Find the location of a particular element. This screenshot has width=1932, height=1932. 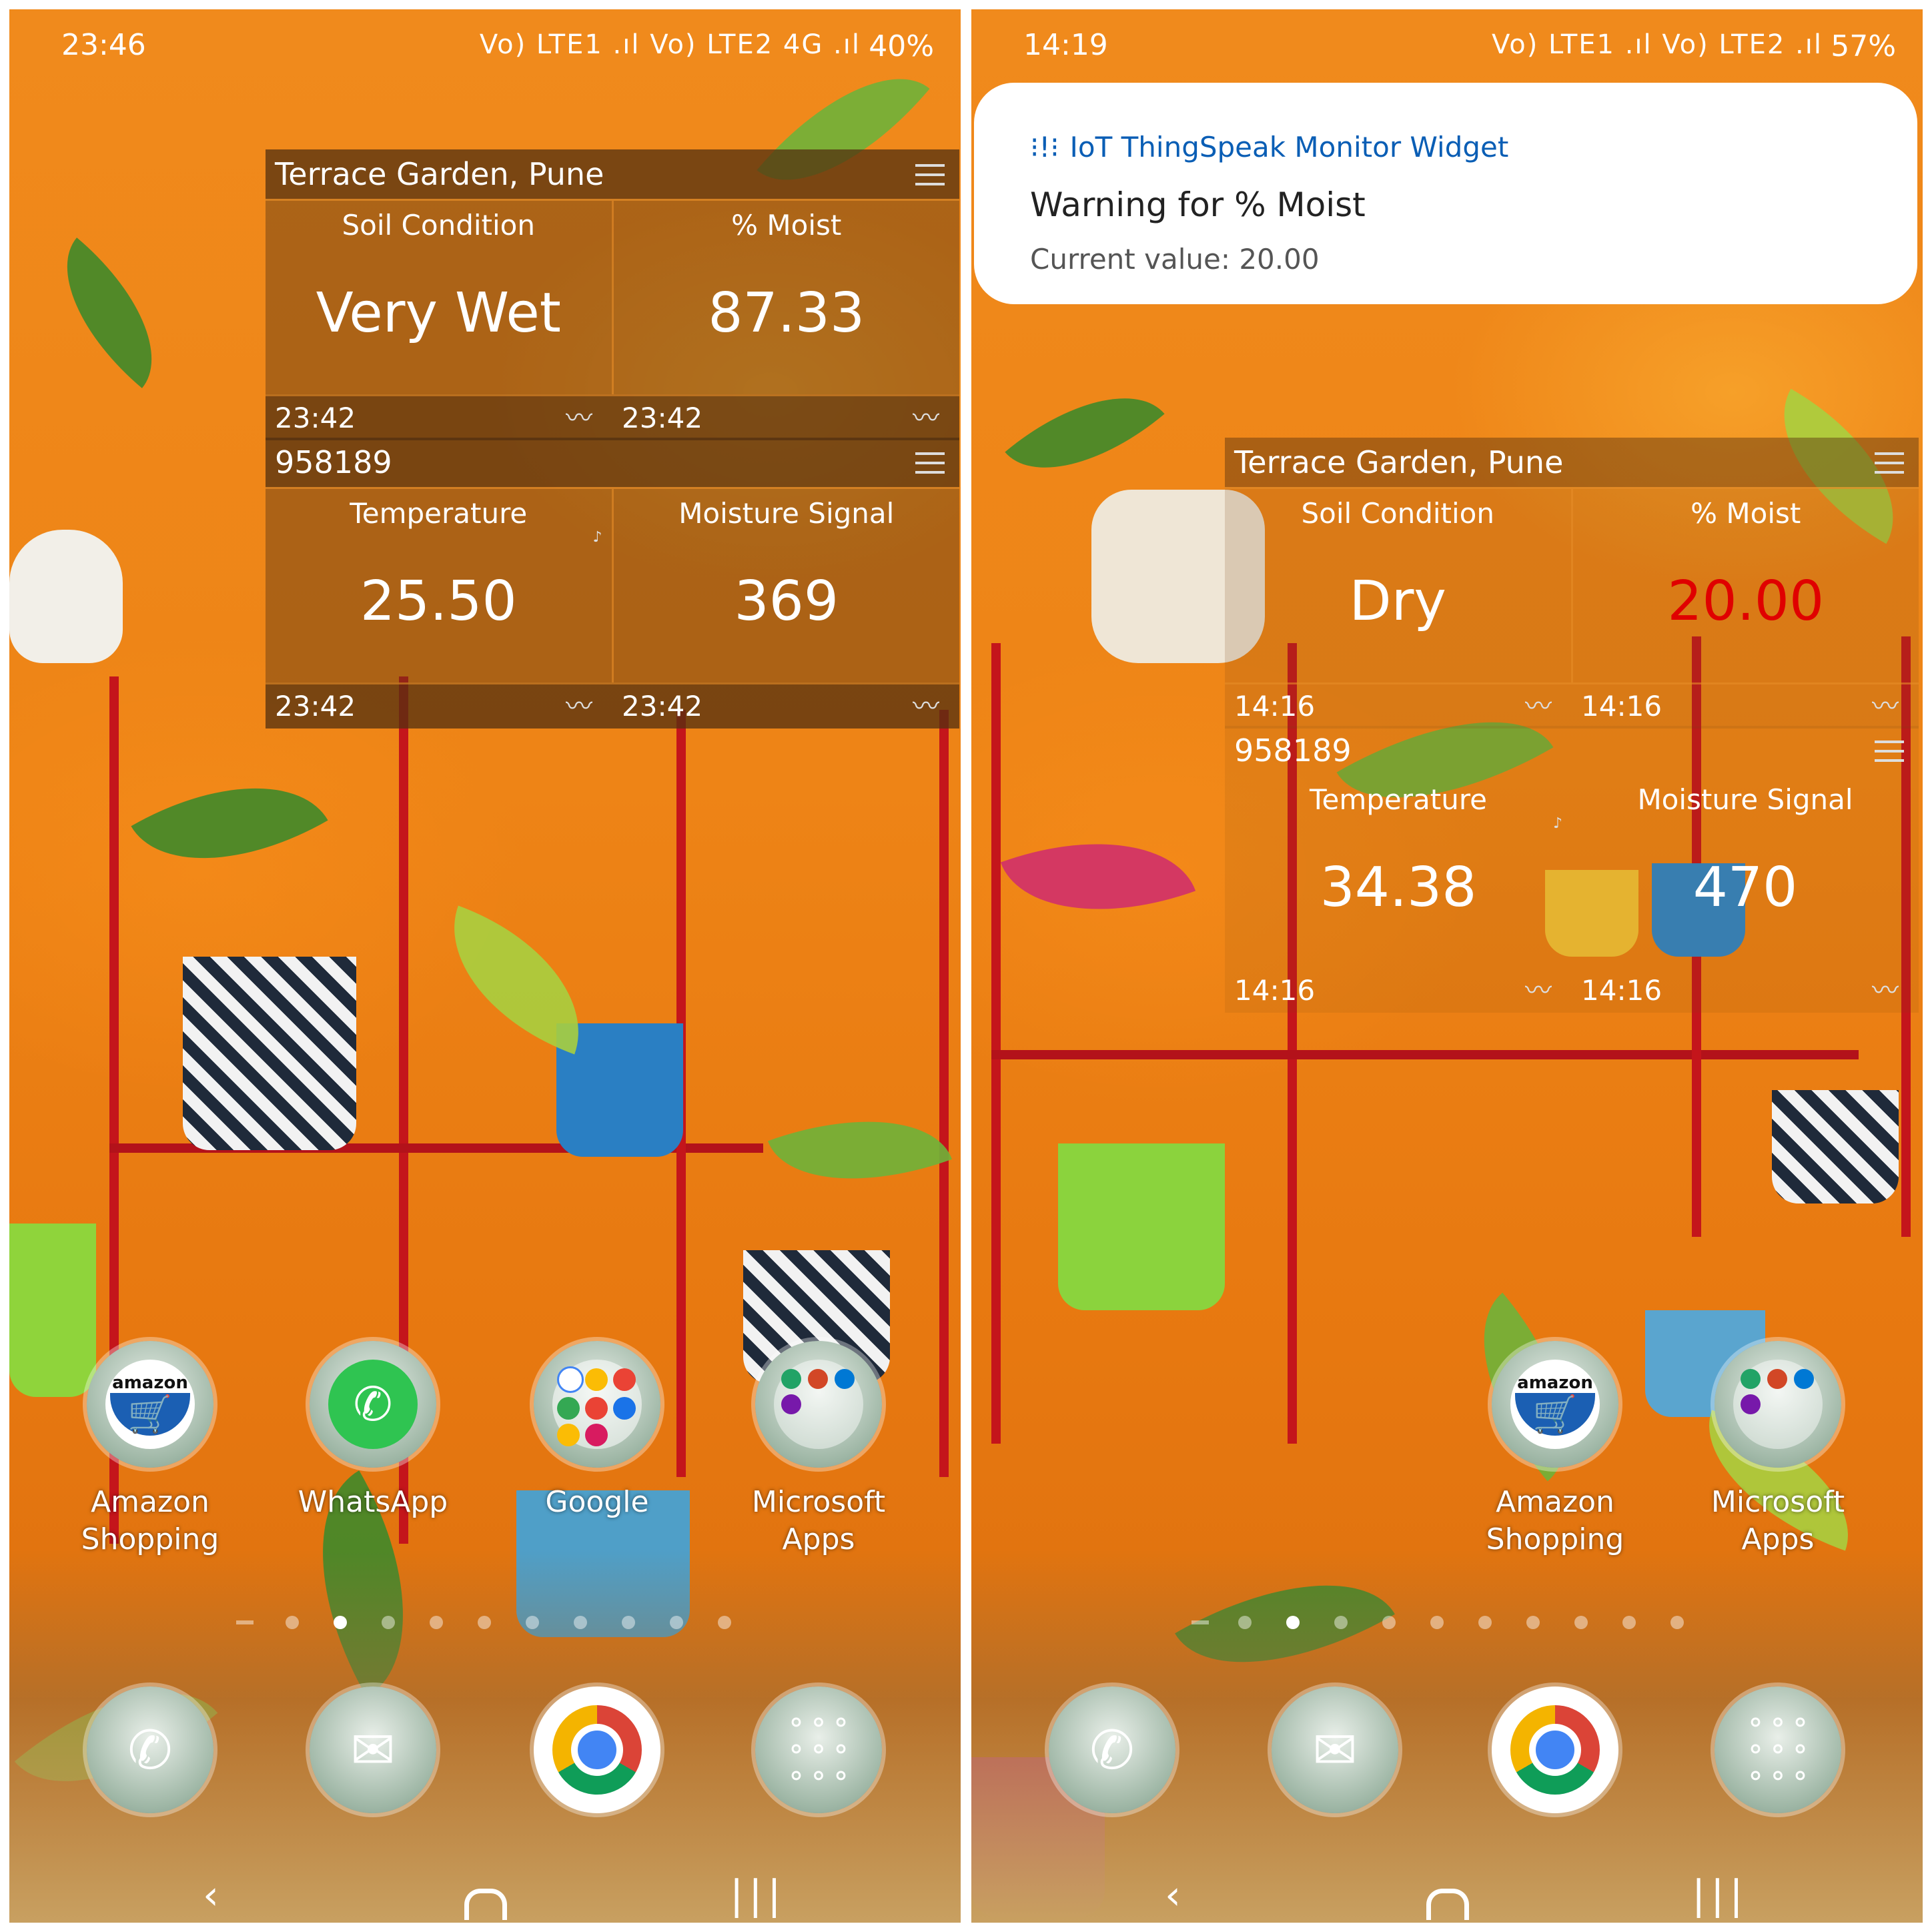

navigation-bar: ‹ ||| is located at coordinates (485, 1896).